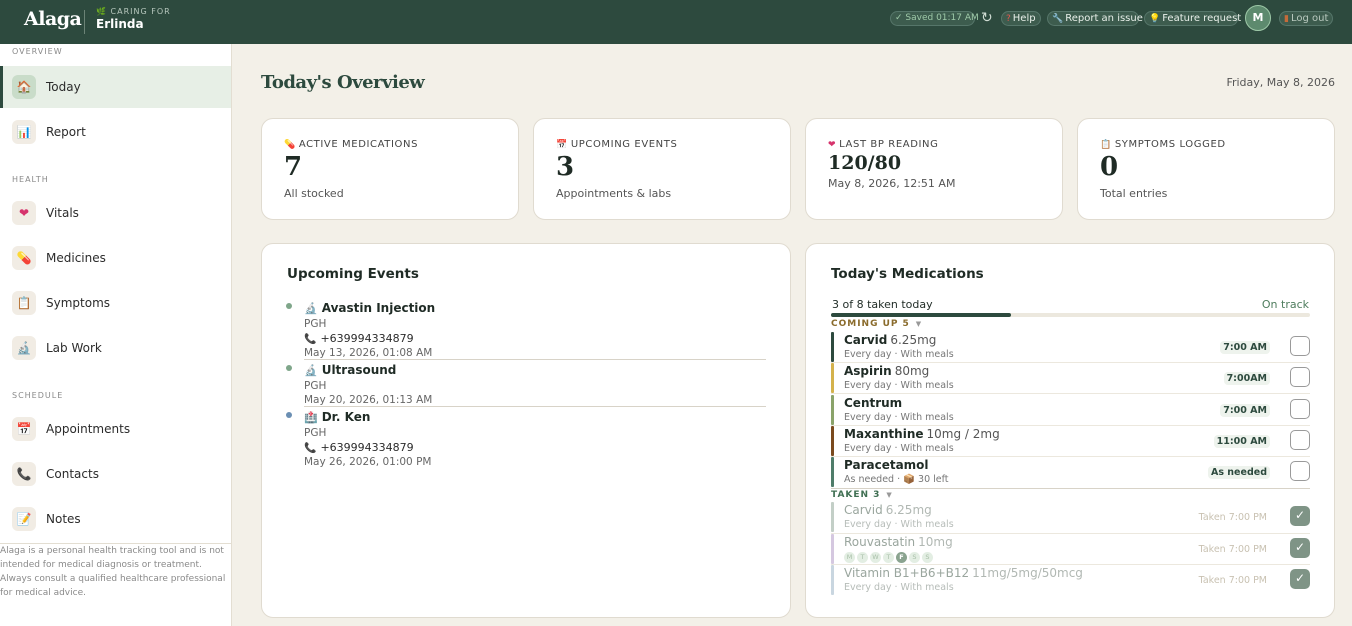  What do you see at coordinates (115, 87) in the screenshot?
I see `sidebar-item-today: 🏠 Today` at bounding box center [115, 87].